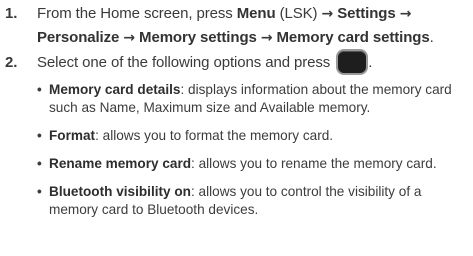 The height and width of the screenshot is (256, 473). Describe the element at coordinates (115, 89) in the screenshot. I see `option-term: Memory card details` at that location.